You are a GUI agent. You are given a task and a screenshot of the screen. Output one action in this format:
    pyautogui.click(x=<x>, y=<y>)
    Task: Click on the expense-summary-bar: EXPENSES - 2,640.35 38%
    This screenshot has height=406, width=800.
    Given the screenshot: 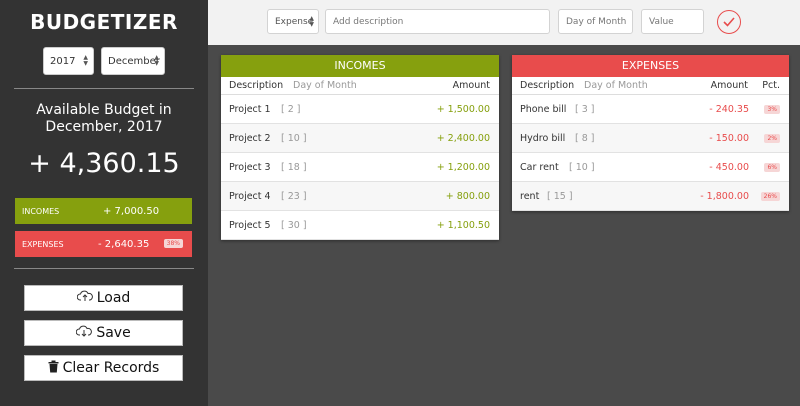 What is the action you would take?
    pyautogui.click(x=103, y=244)
    